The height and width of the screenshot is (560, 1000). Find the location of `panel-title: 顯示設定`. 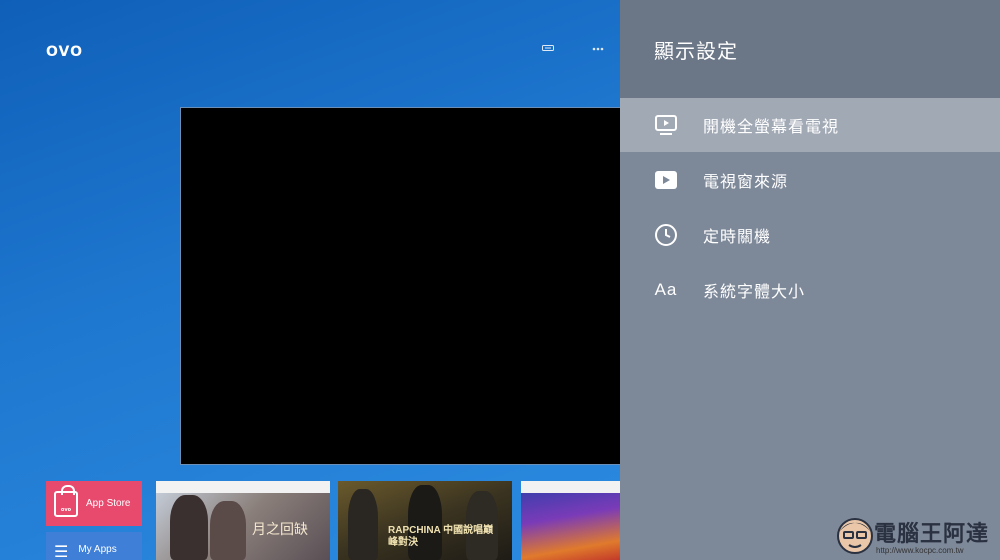

panel-title: 顯示設定 is located at coordinates (696, 50).